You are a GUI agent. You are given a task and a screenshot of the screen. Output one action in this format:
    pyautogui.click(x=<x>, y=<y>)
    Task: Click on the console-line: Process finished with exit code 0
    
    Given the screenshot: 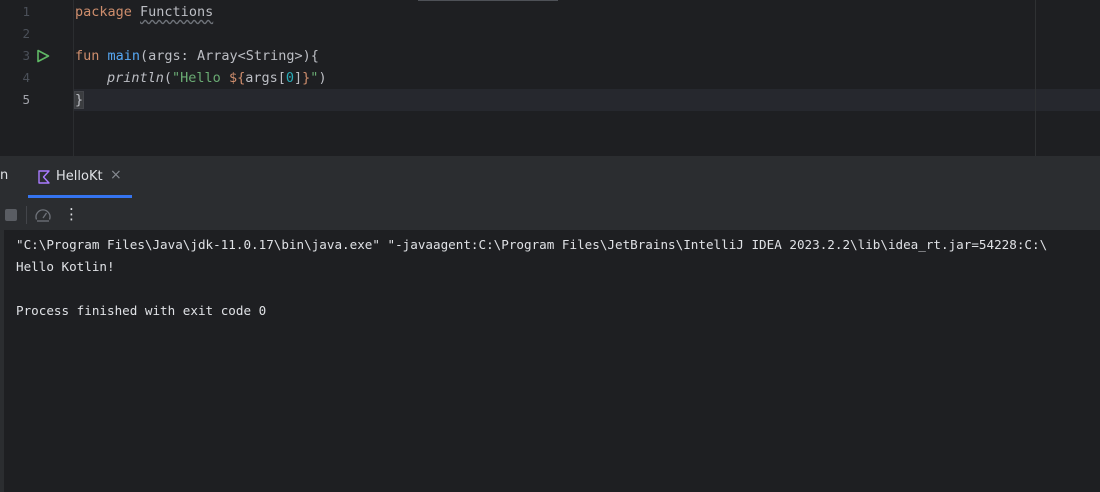 What is the action you would take?
    pyautogui.click(x=141, y=310)
    